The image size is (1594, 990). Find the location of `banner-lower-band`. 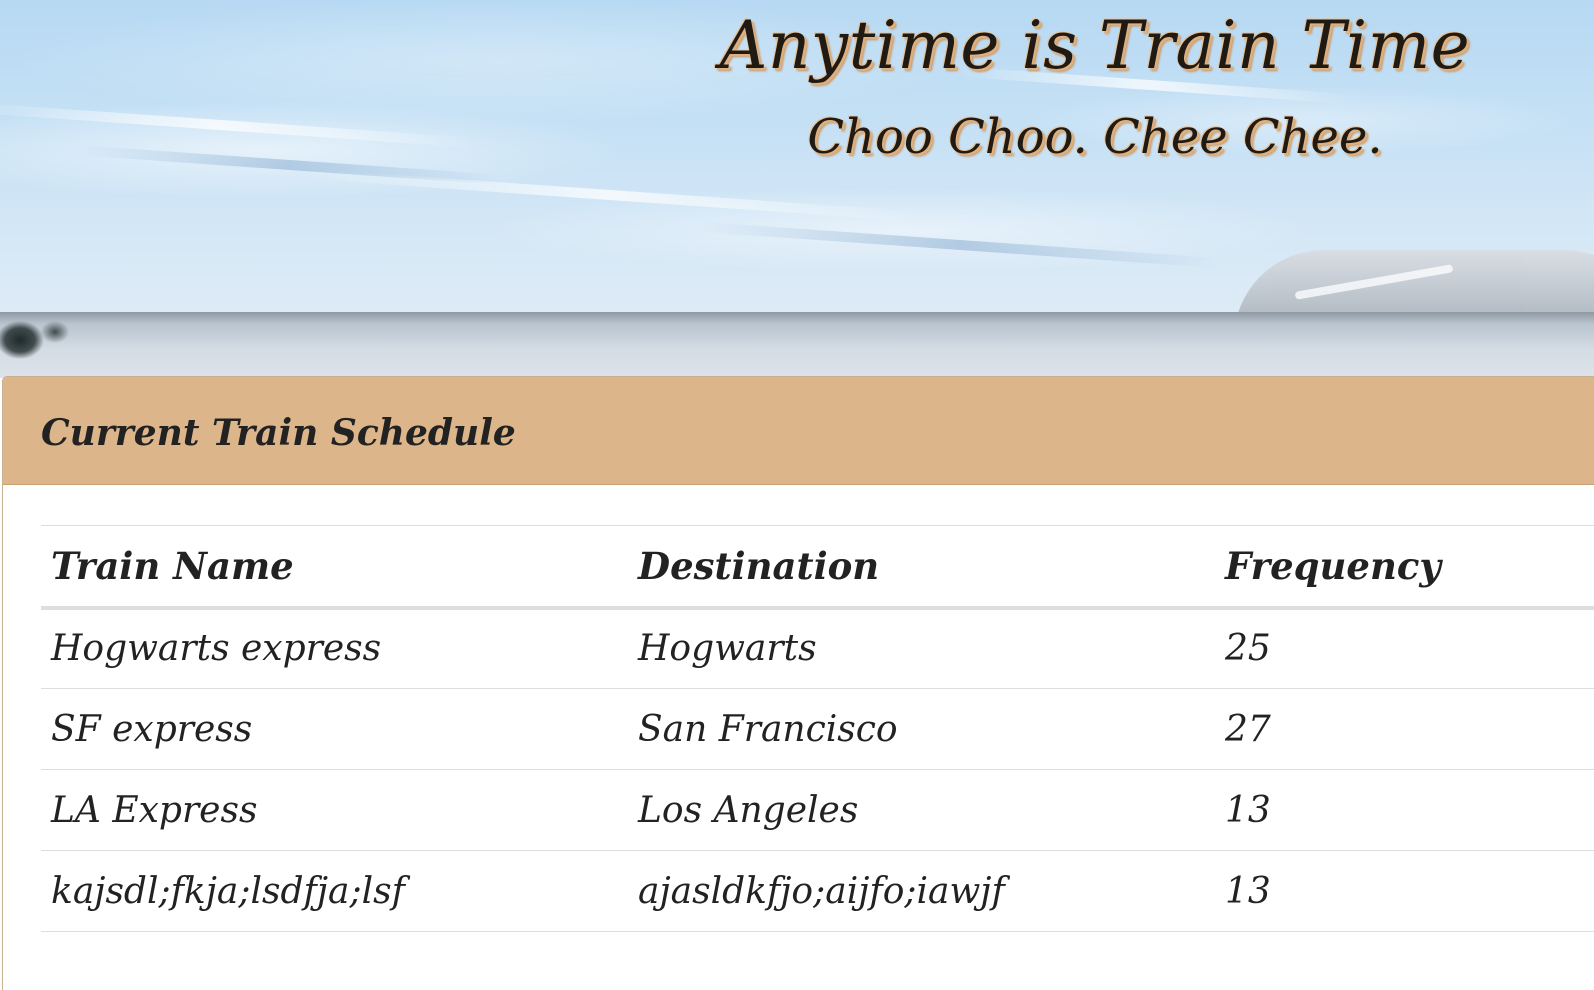

banner-lower-band is located at coordinates (797, 345).